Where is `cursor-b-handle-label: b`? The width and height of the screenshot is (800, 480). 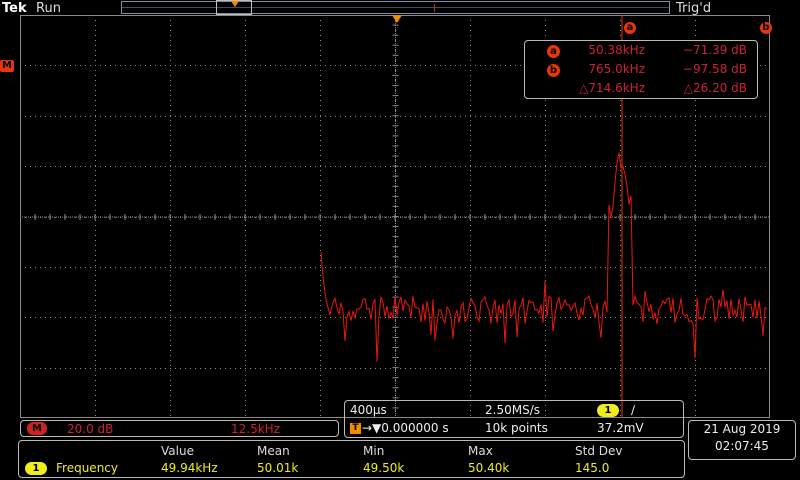
cursor-b-handle-label: b is located at coordinates (766, 27).